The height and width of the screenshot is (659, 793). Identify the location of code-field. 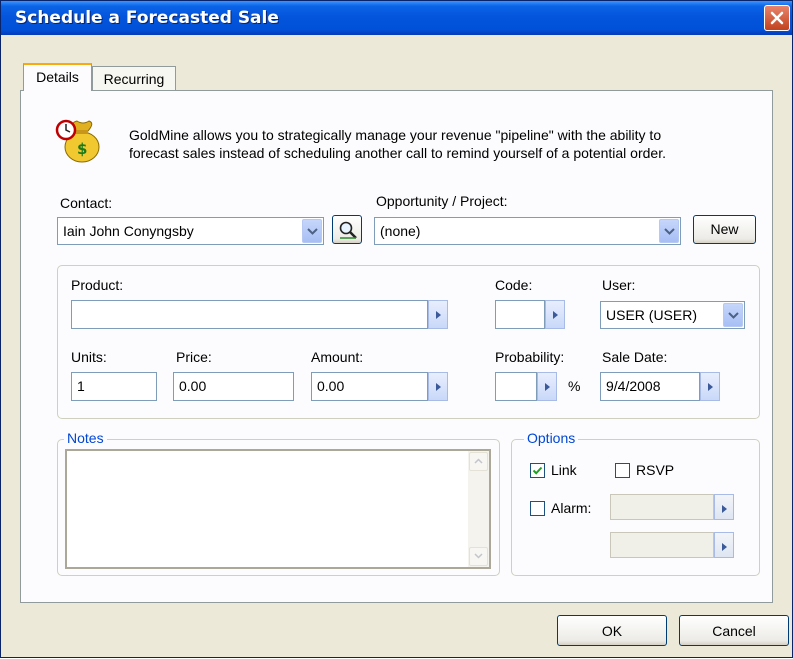
(520, 314).